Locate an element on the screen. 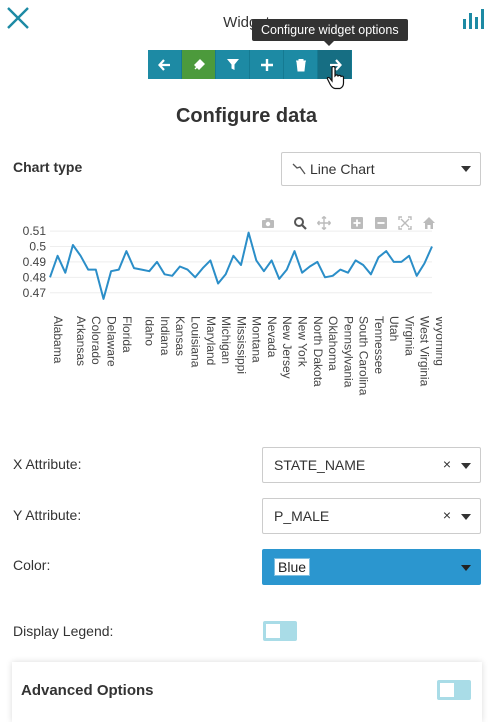  page-heading: Configure data is located at coordinates (246, 116).